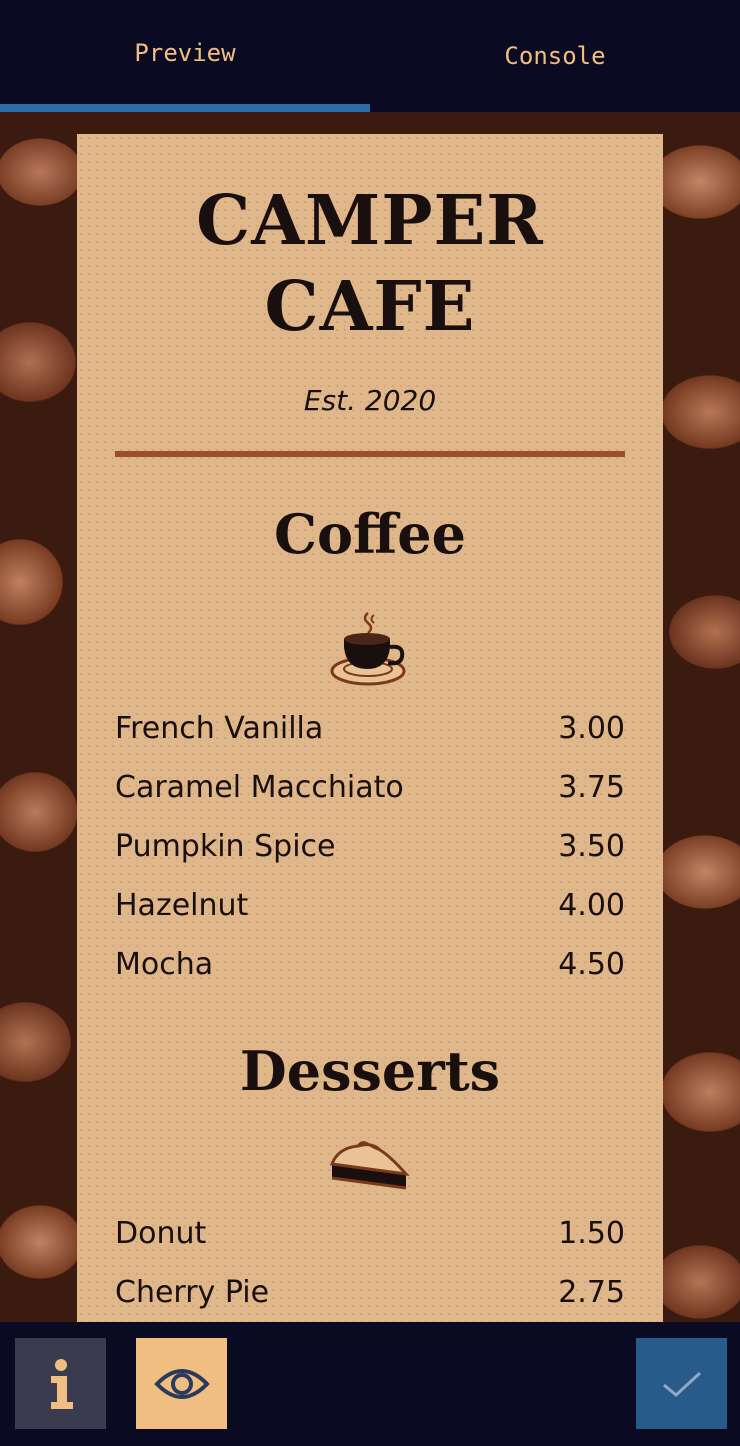 Image resolution: width=740 pixels, height=1446 pixels. What do you see at coordinates (370, 454) in the screenshot?
I see `divider` at bounding box center [370, 454].